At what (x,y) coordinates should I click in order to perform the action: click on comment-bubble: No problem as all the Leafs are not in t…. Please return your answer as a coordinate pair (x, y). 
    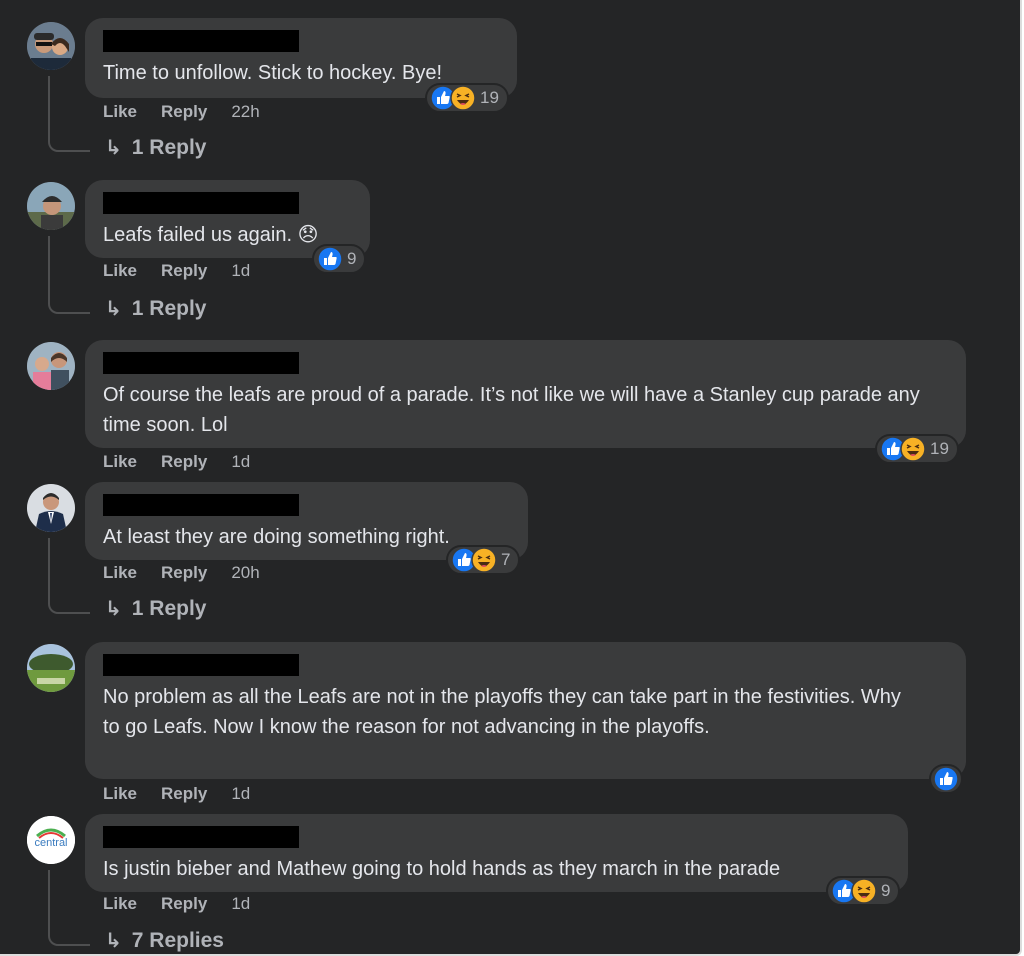
    Looking at the image, I should click on (525, 710).